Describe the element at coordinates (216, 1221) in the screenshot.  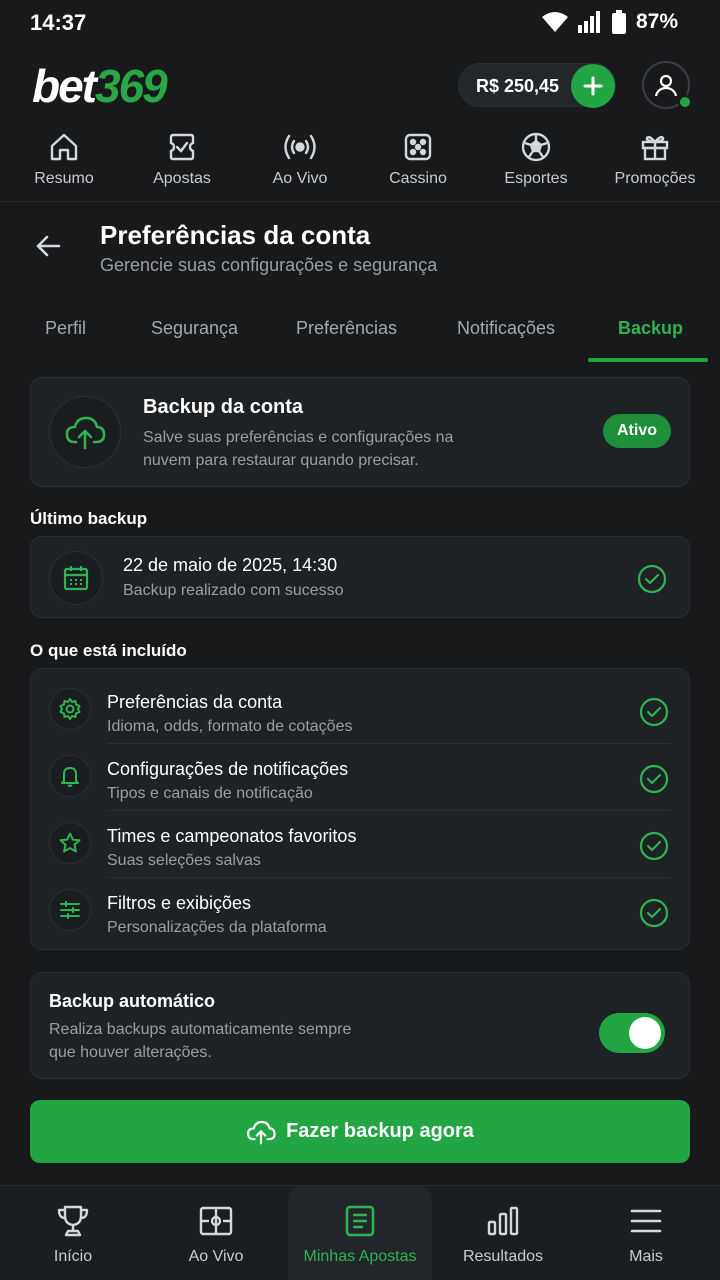
I see `scoreboard-icon` at that location.